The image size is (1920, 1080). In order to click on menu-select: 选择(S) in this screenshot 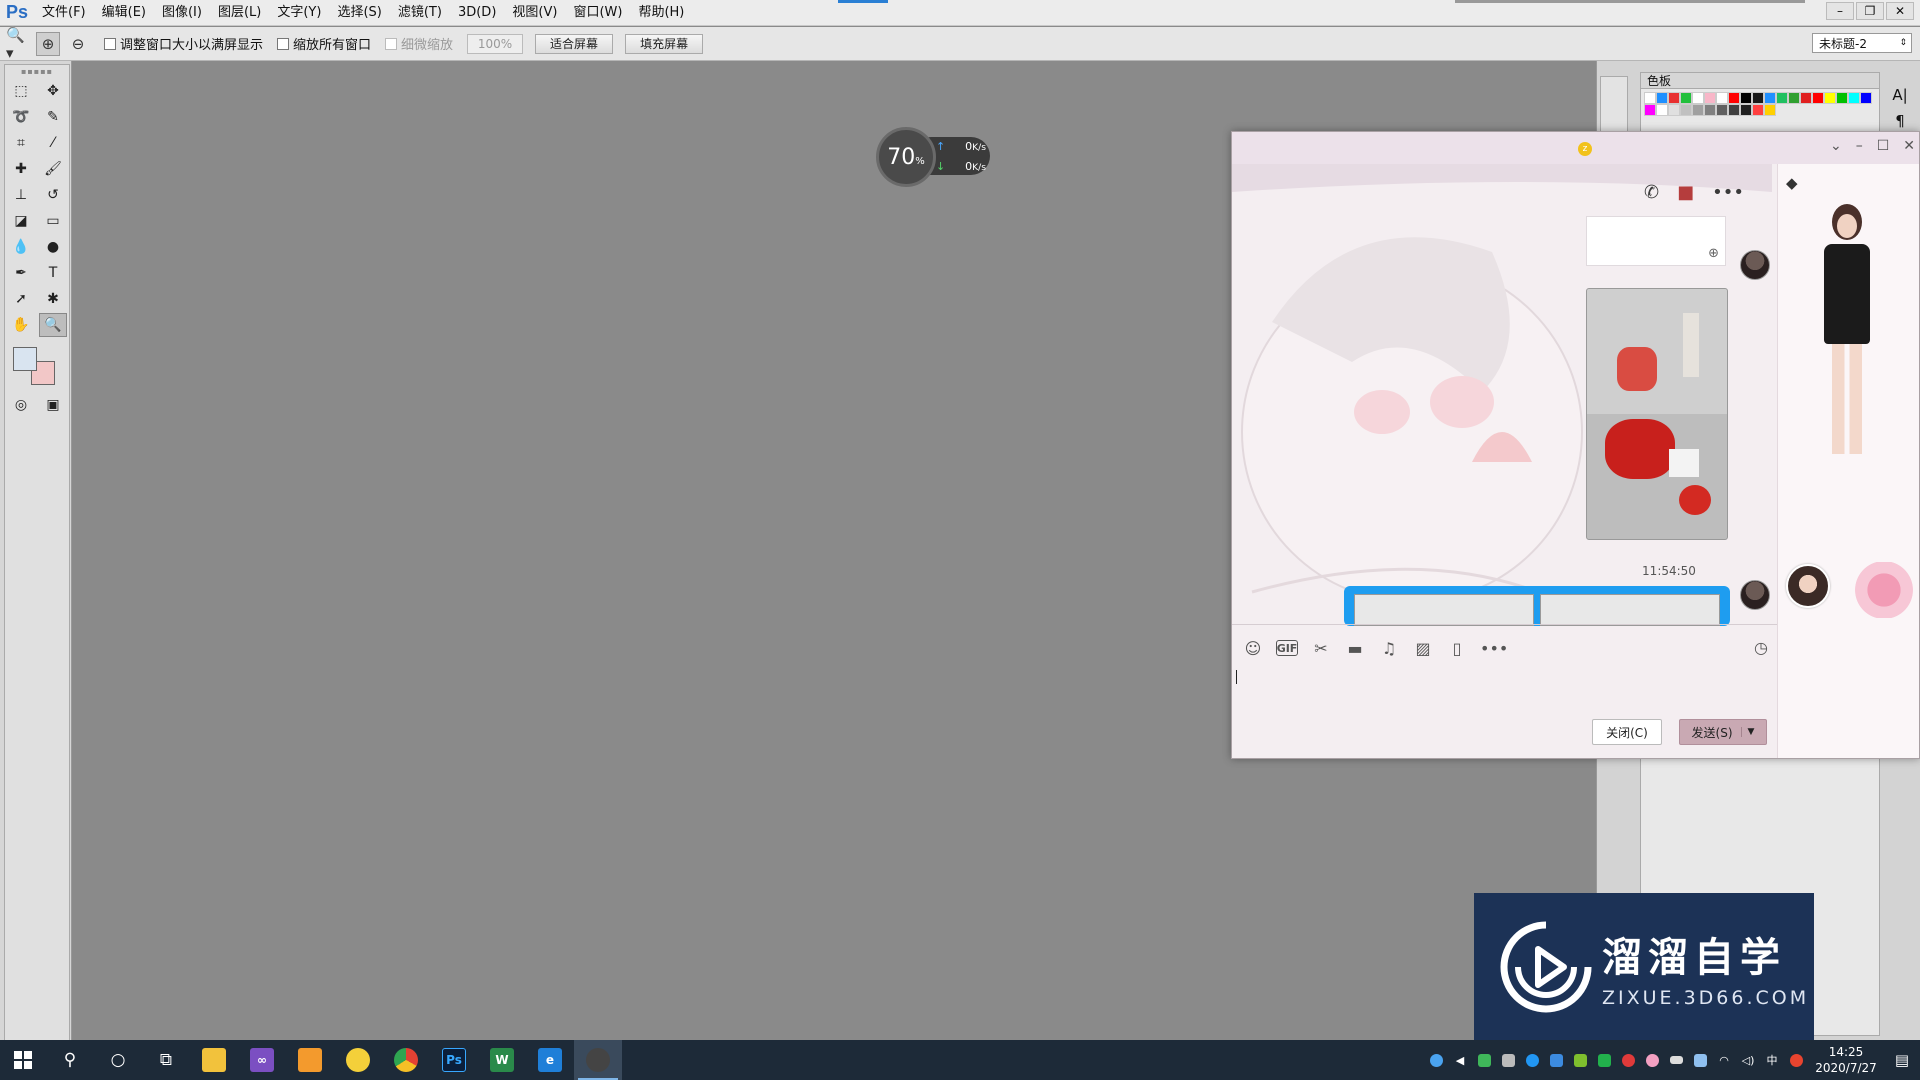, I will do `click(359, 13)`.